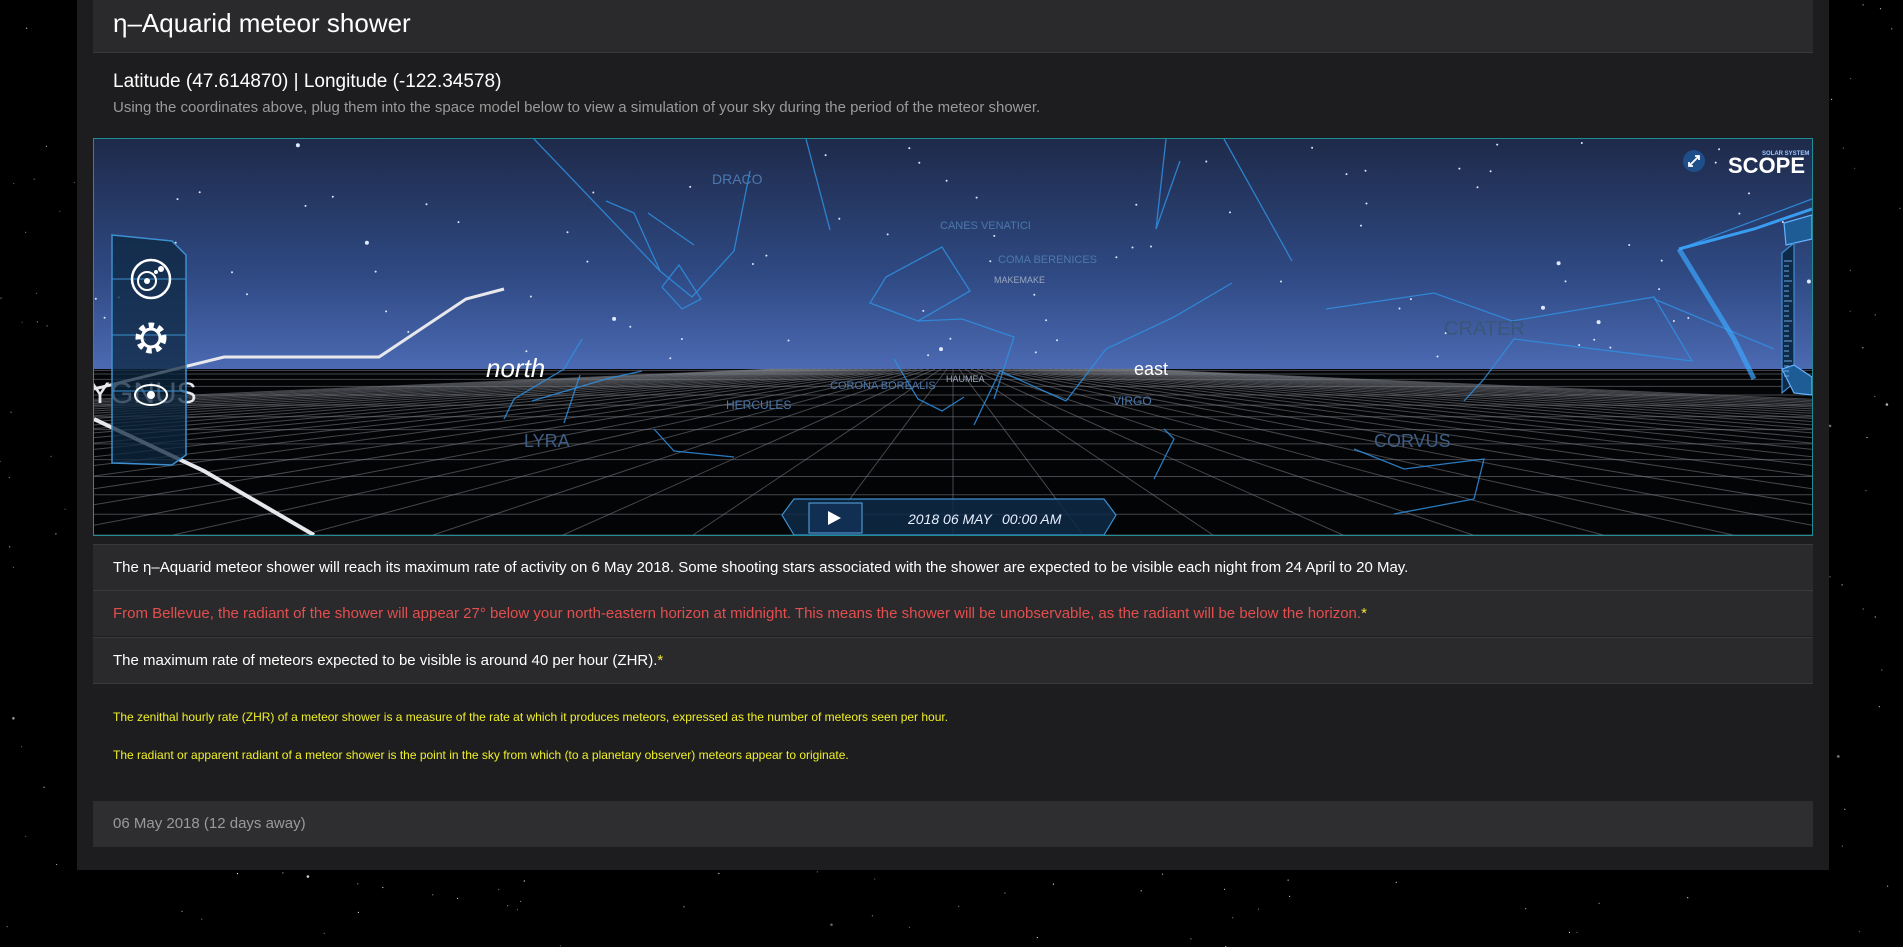 Image resolution: width=1903 pixels, height=947 pixels. Describe the element at coordinates (1484, 329) in the screenshot. I see `label-crater: CRATER` at that location.